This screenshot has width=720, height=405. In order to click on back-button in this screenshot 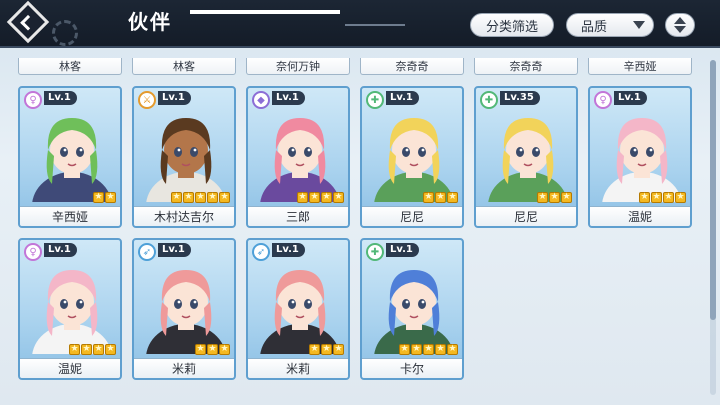, I will do `click(28, 22)`.